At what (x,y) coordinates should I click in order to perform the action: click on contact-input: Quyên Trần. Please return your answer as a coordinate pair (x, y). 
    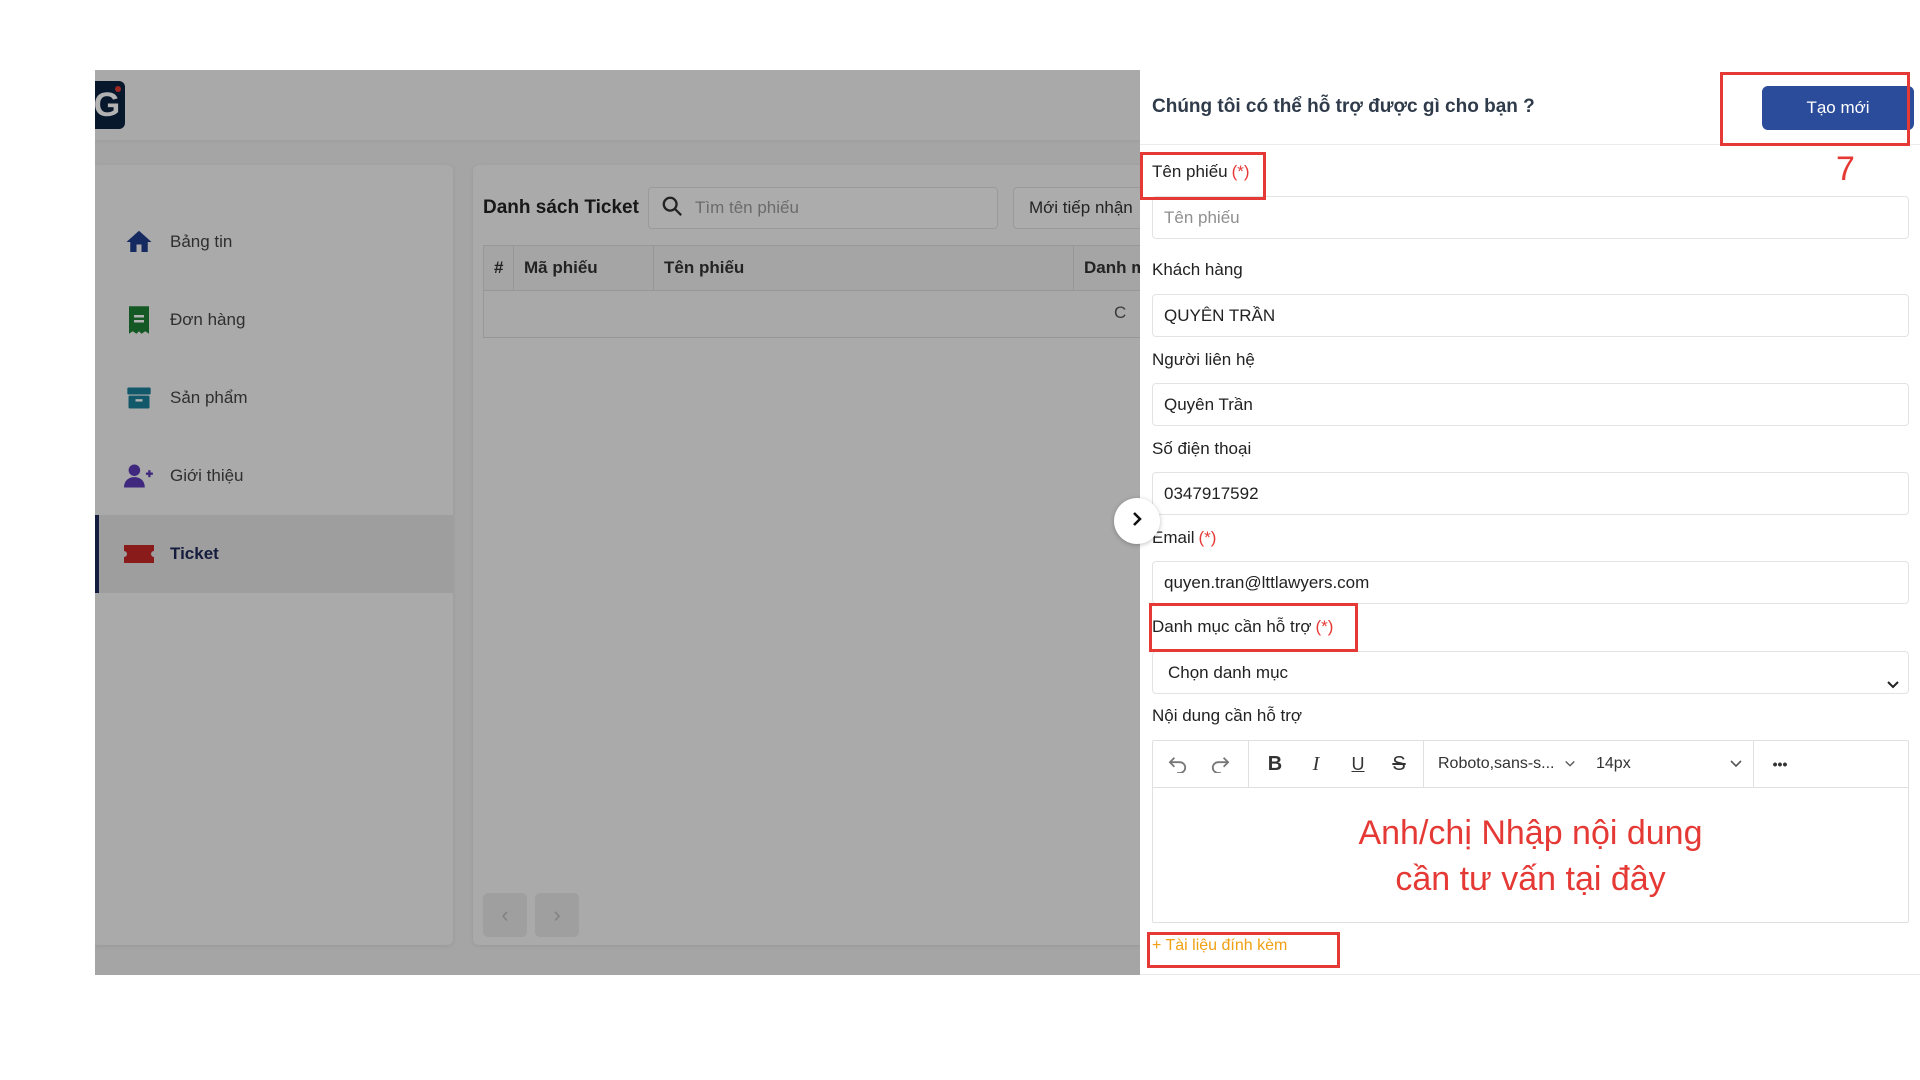
    Looking at the image, I should click on (1530, 404).